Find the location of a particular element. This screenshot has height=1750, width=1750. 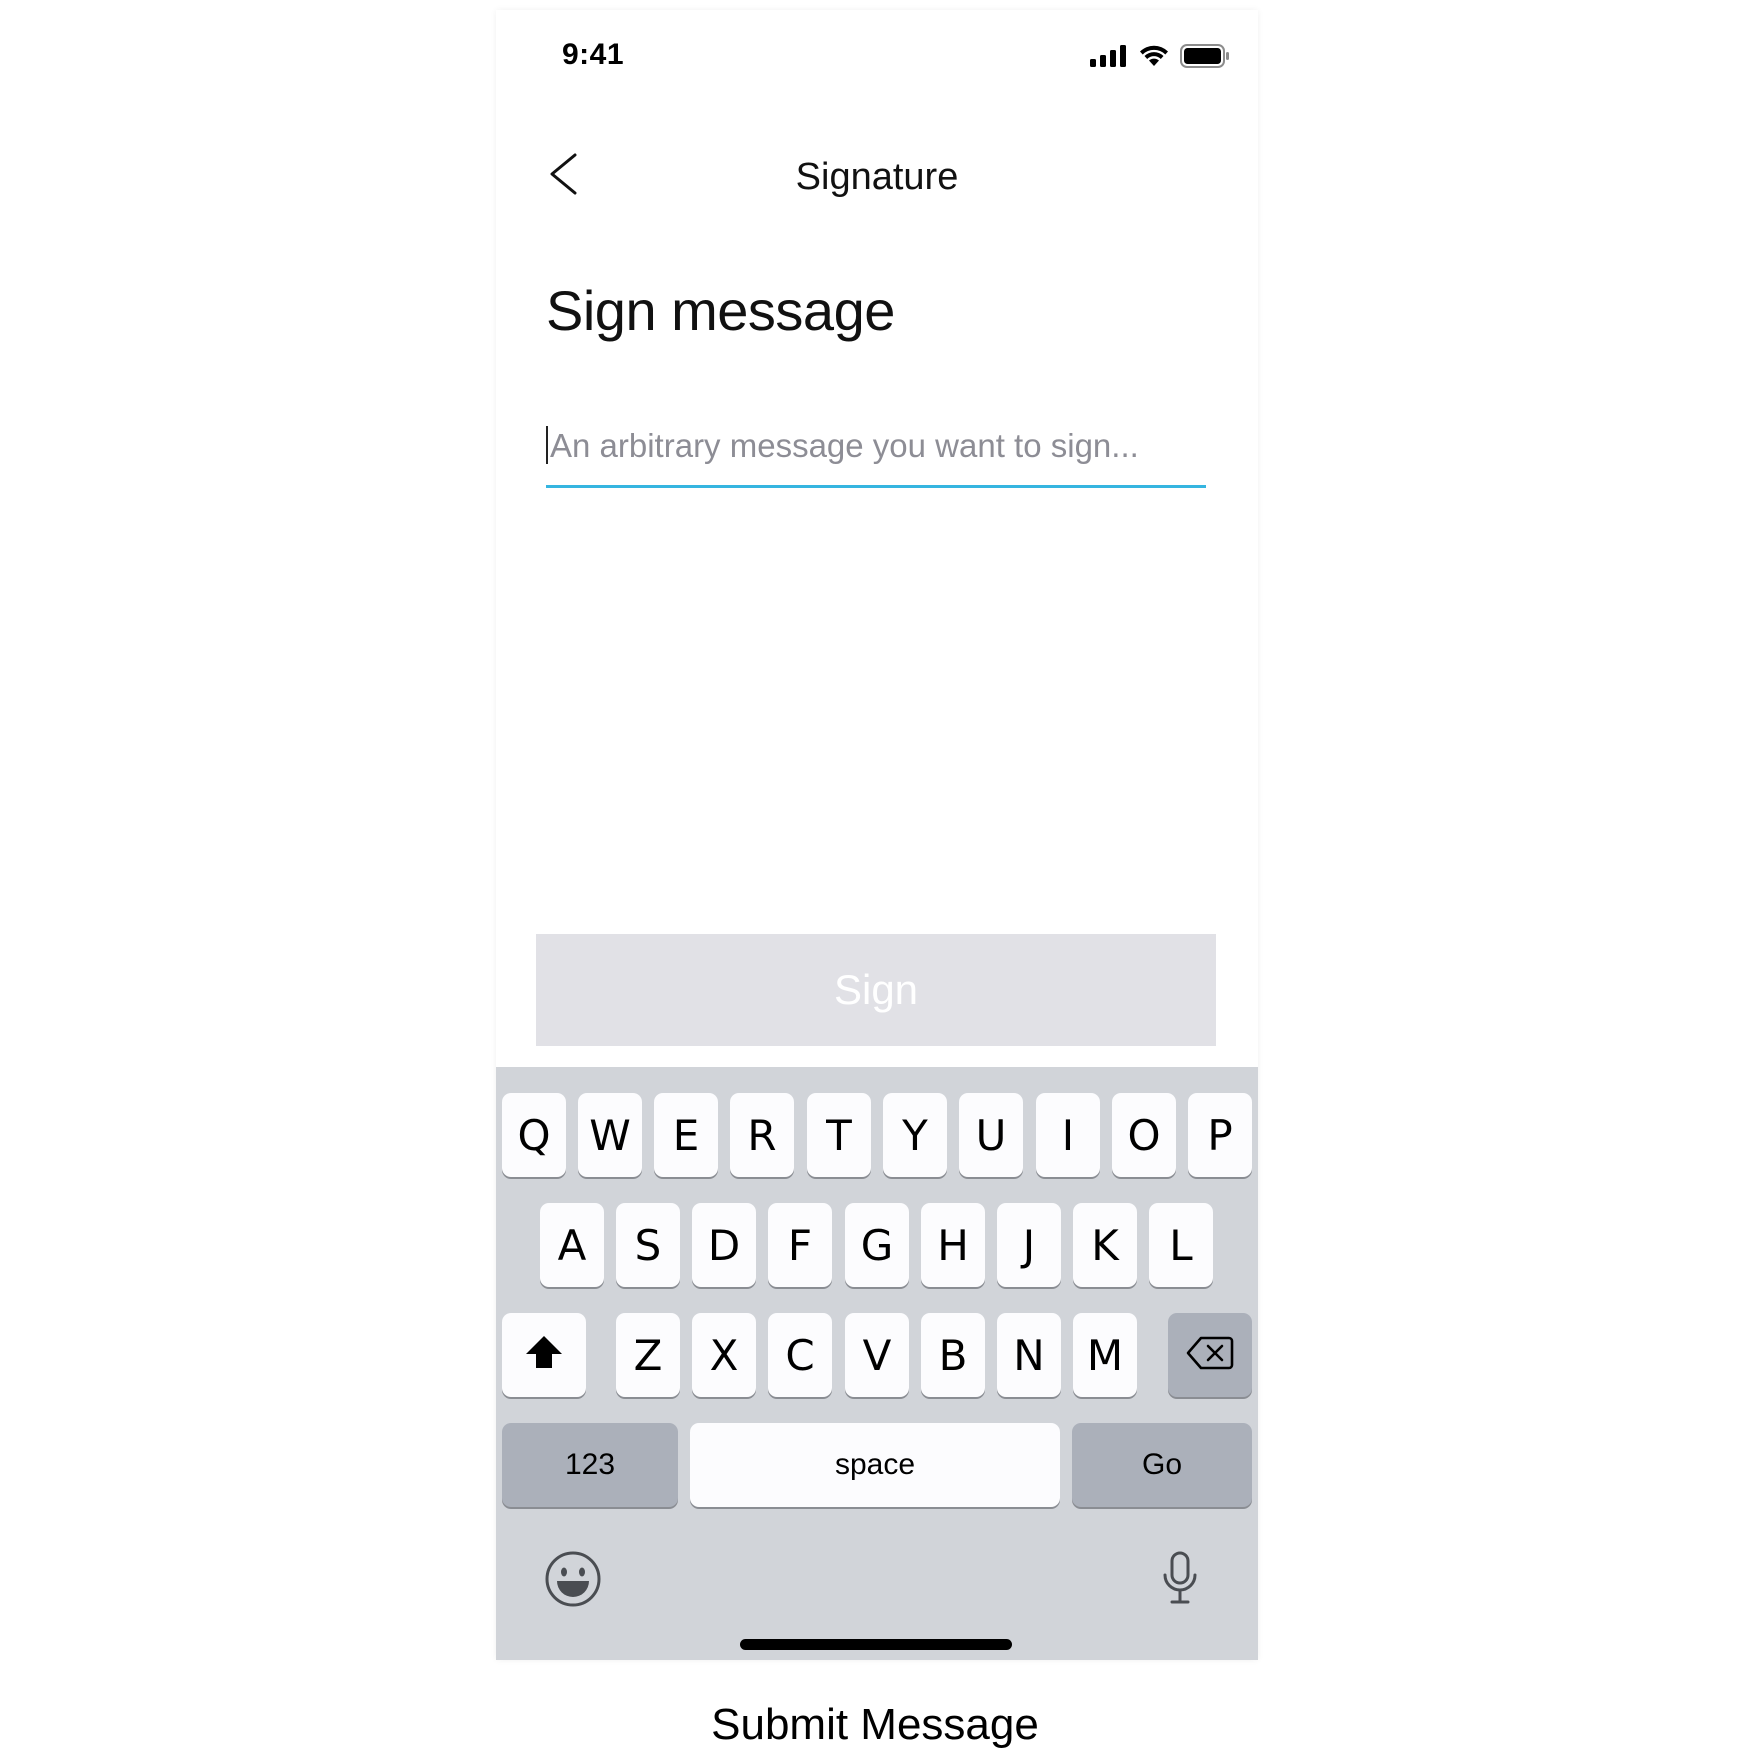

key-m: M is located at coordinates (1105, 1355).